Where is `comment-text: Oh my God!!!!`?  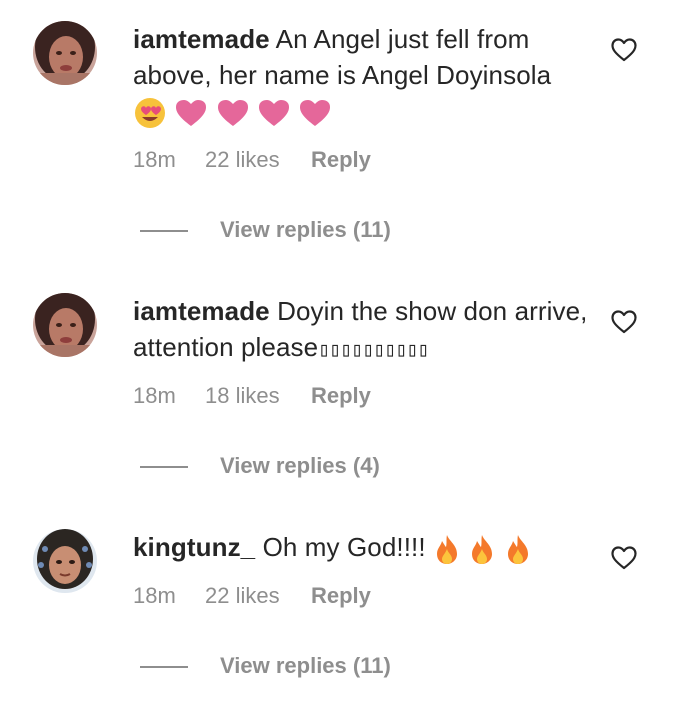
comment-text: Oh my God!!!! is located at coordinates (344, 547).